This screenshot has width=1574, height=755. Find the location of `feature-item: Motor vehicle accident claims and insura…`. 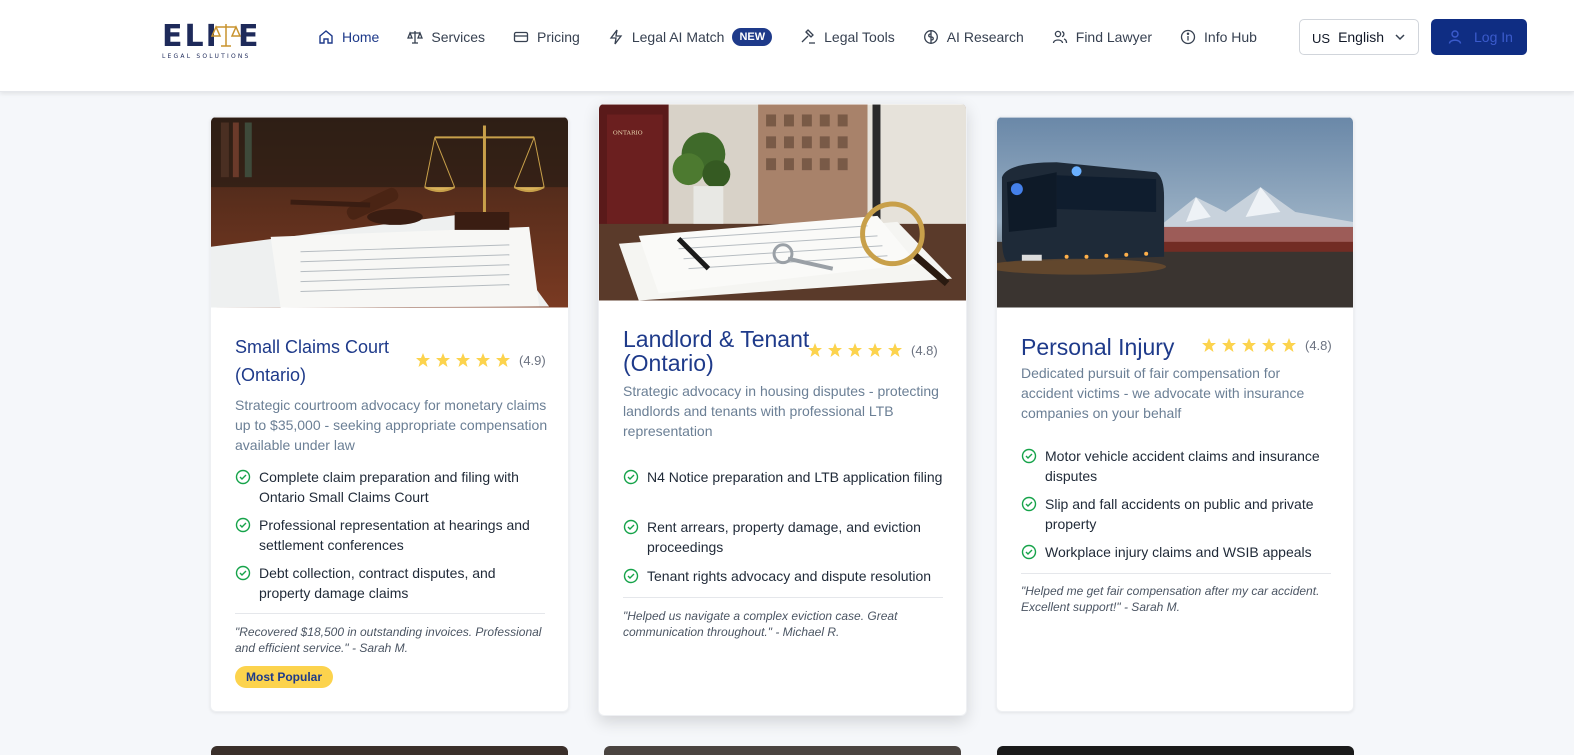

feature-item: Motor vehicle accident claims and insura… is located at coordinates (1176, 466).